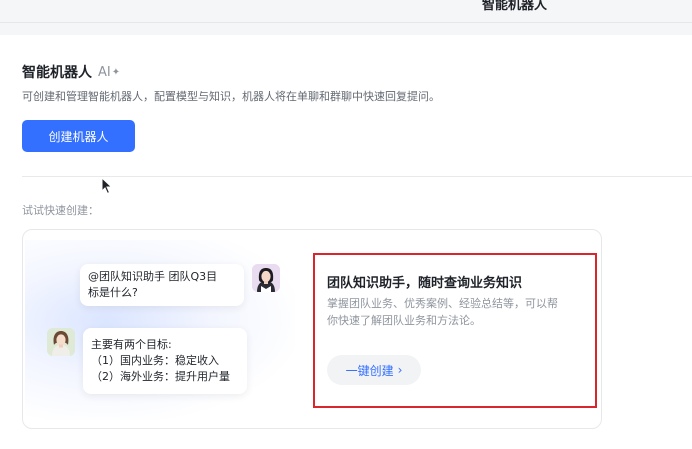 Image resolution: width=692 pixels, height=449 pixels. What do you see at coordinates (78, 136) in the screenshot?
I see `create-bot-button: 创建机器人` at bounding box center [78, 136].